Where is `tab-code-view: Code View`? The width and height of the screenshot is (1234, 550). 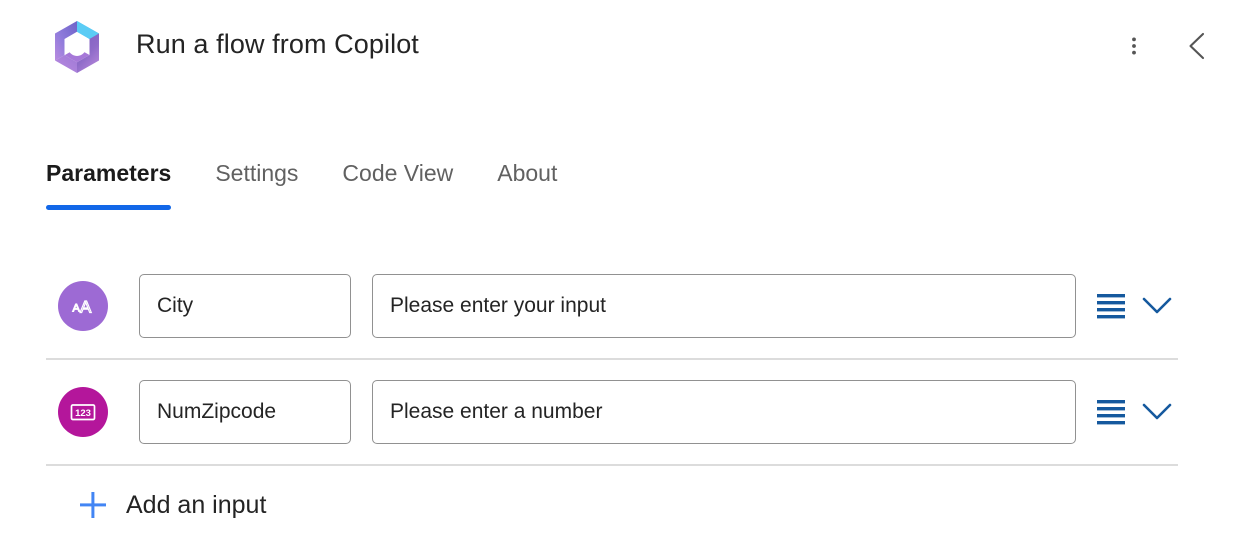 tab-code-view: Code View is located at coordinates (397, 184).